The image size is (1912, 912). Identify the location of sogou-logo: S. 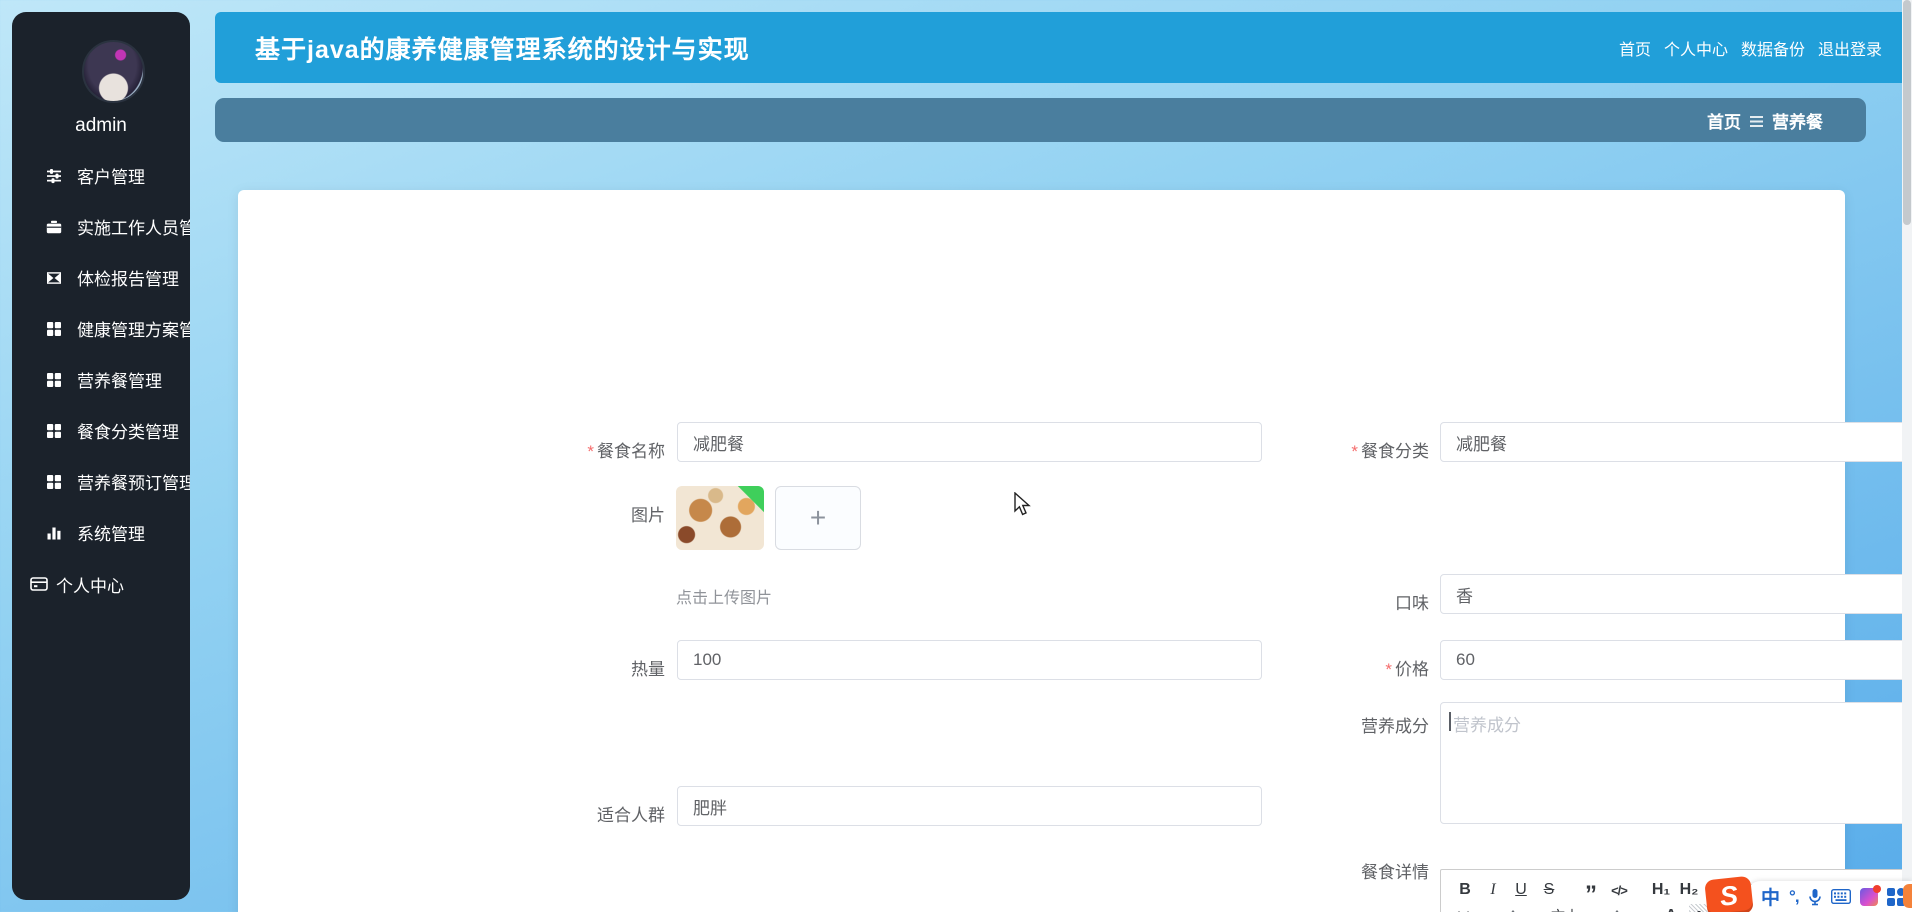
(1729, 893).